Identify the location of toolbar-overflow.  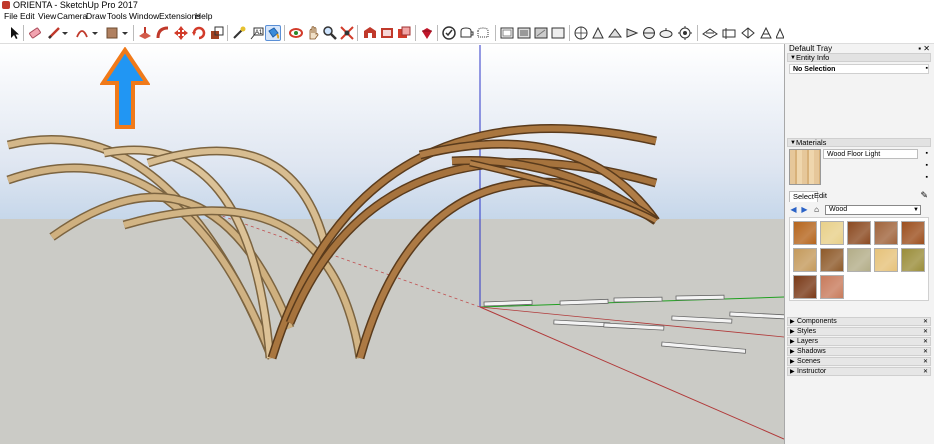
(859, 33).